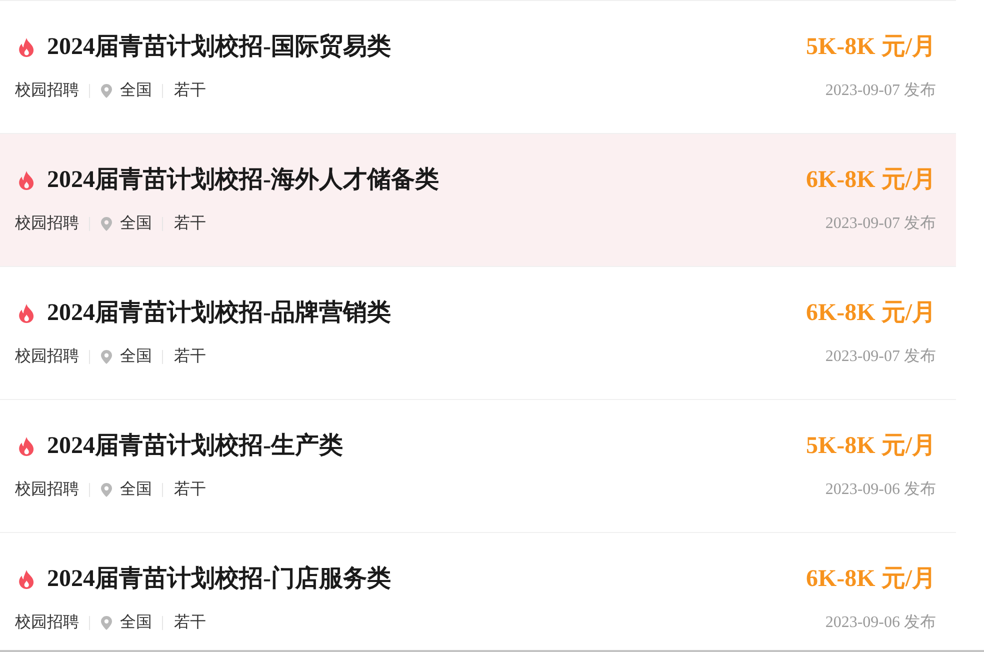 Image resolution: width=984 pixels, height=652 pixels. What do you see at coordinates (243, 180) in the screenshot?
I see `job-title: 2024届青苗计划校招-海外人才储备类` at bounding box center [243, 180].